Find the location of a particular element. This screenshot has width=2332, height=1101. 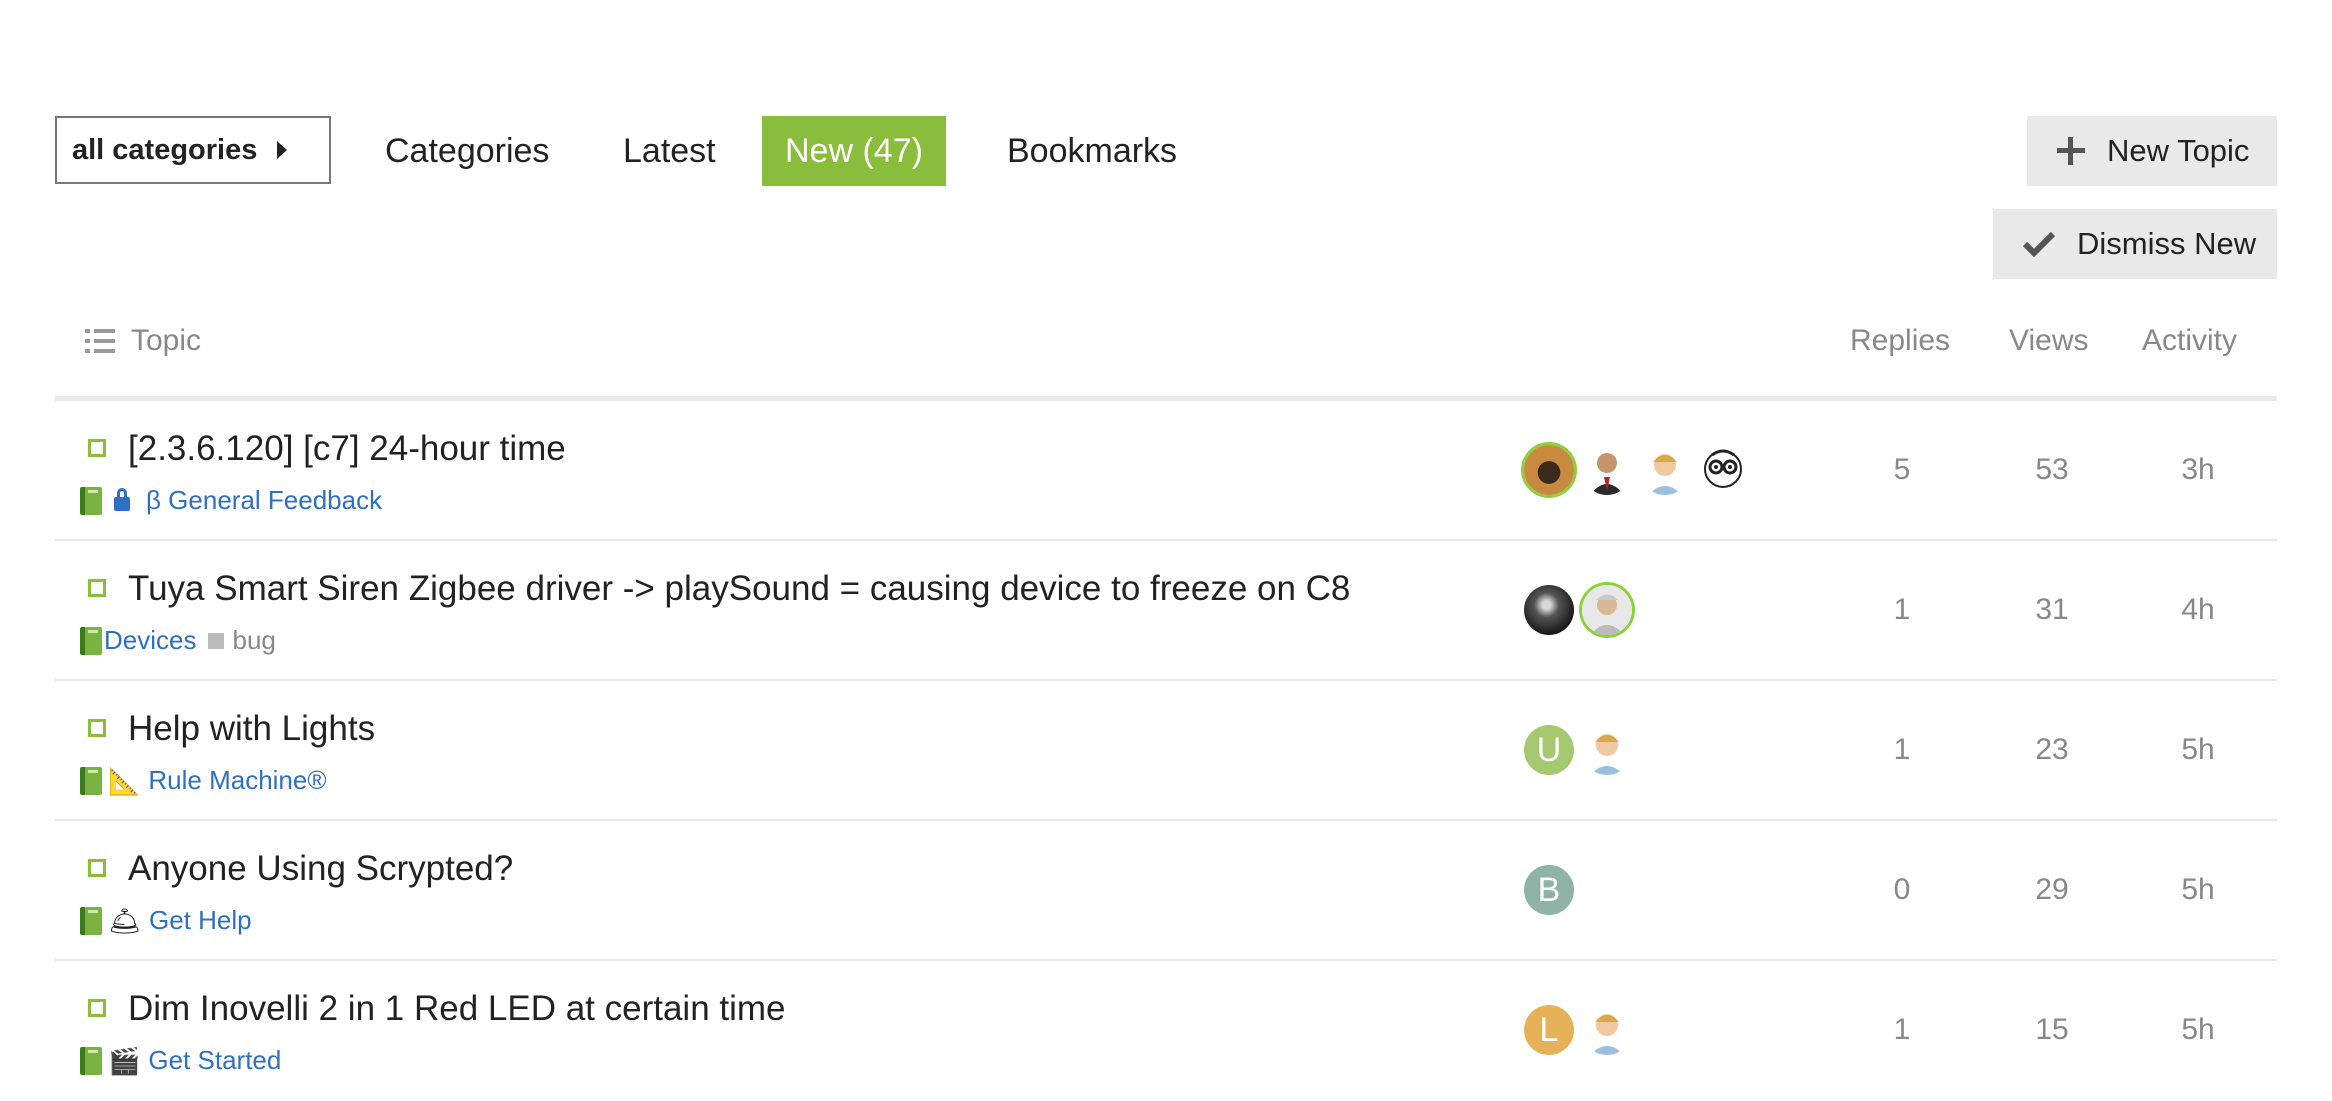

replies-count: 0 is located at coordinates (1902, 890).